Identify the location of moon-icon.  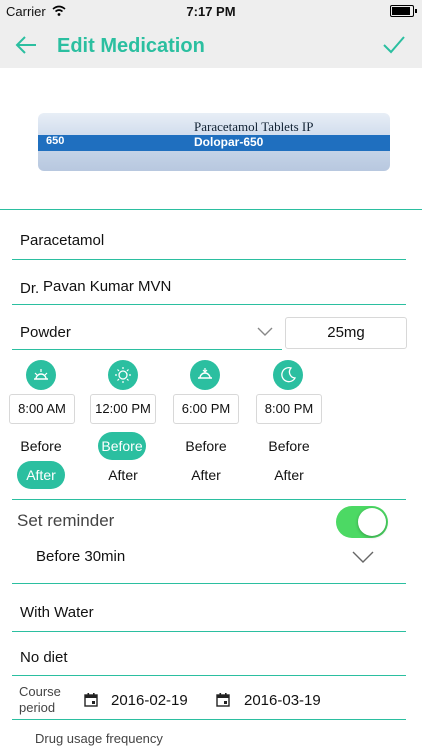
(288, 375).